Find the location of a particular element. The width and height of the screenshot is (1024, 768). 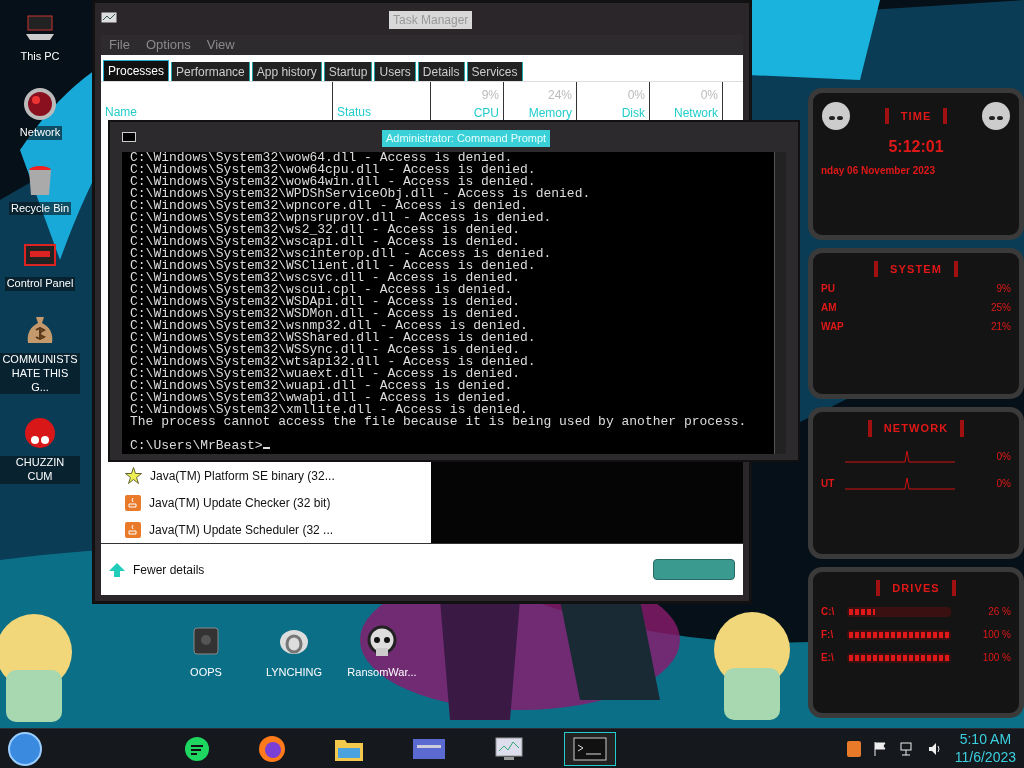

console-line: The process cannot access the file because it is being used by another process. is located at coordinates (439, 422).